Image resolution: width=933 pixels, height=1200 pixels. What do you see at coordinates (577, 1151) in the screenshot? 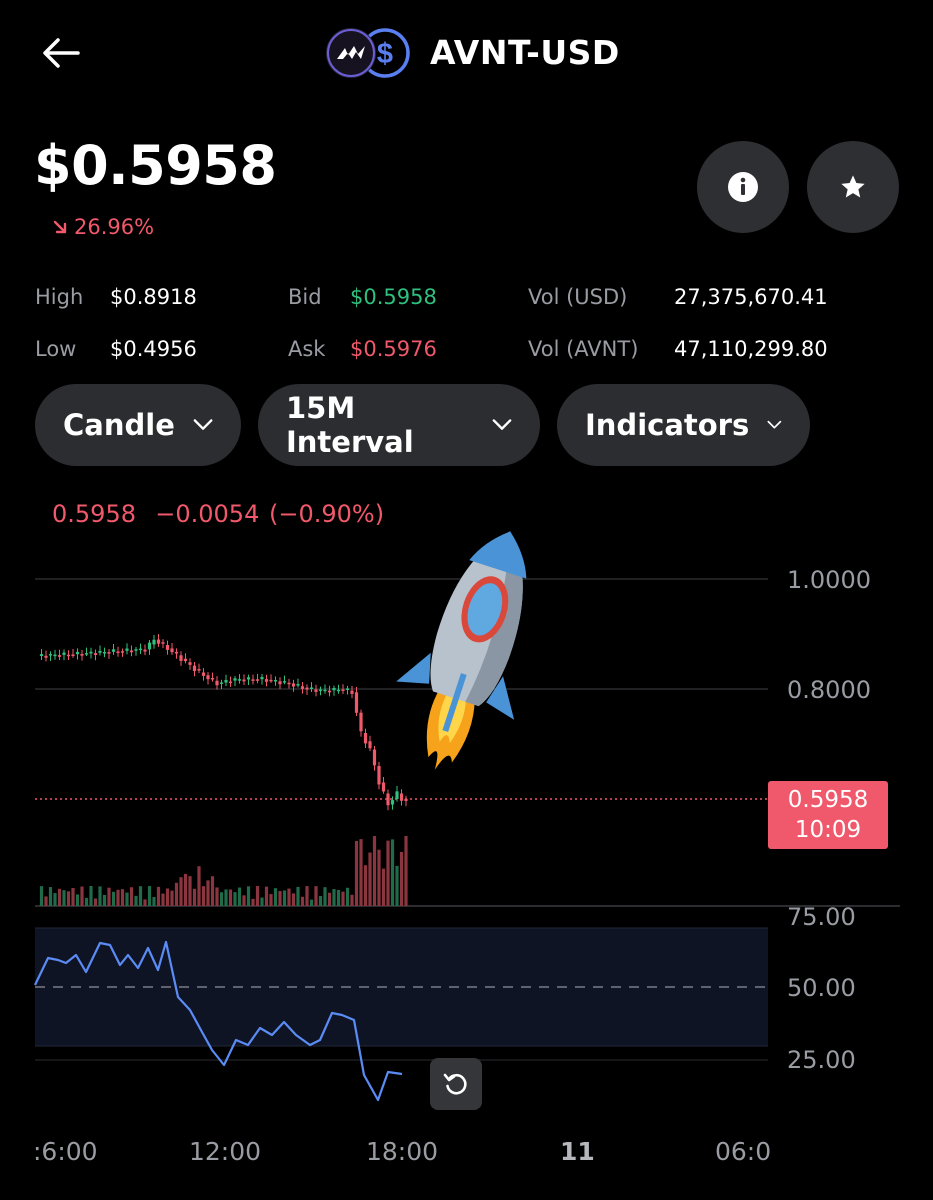
I see `time-axis-label: 11` at bounding box center [577, 1151].